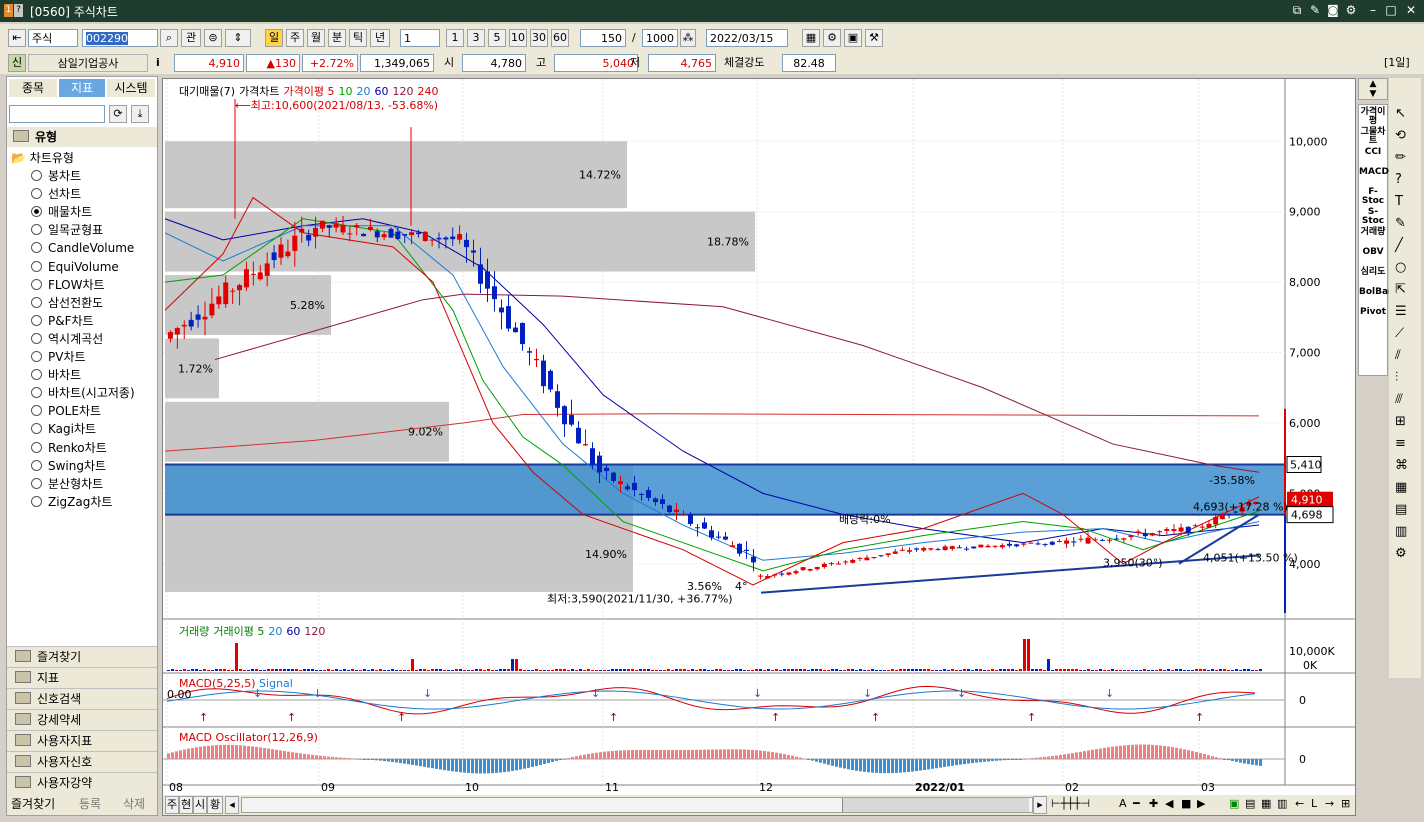 The width and height of the screenshot is (1424, 822). What do you see at coordinates (1169, 804) in the screenshot?
I see `prev-icon: ◀` at bounding box center [1169, 804].